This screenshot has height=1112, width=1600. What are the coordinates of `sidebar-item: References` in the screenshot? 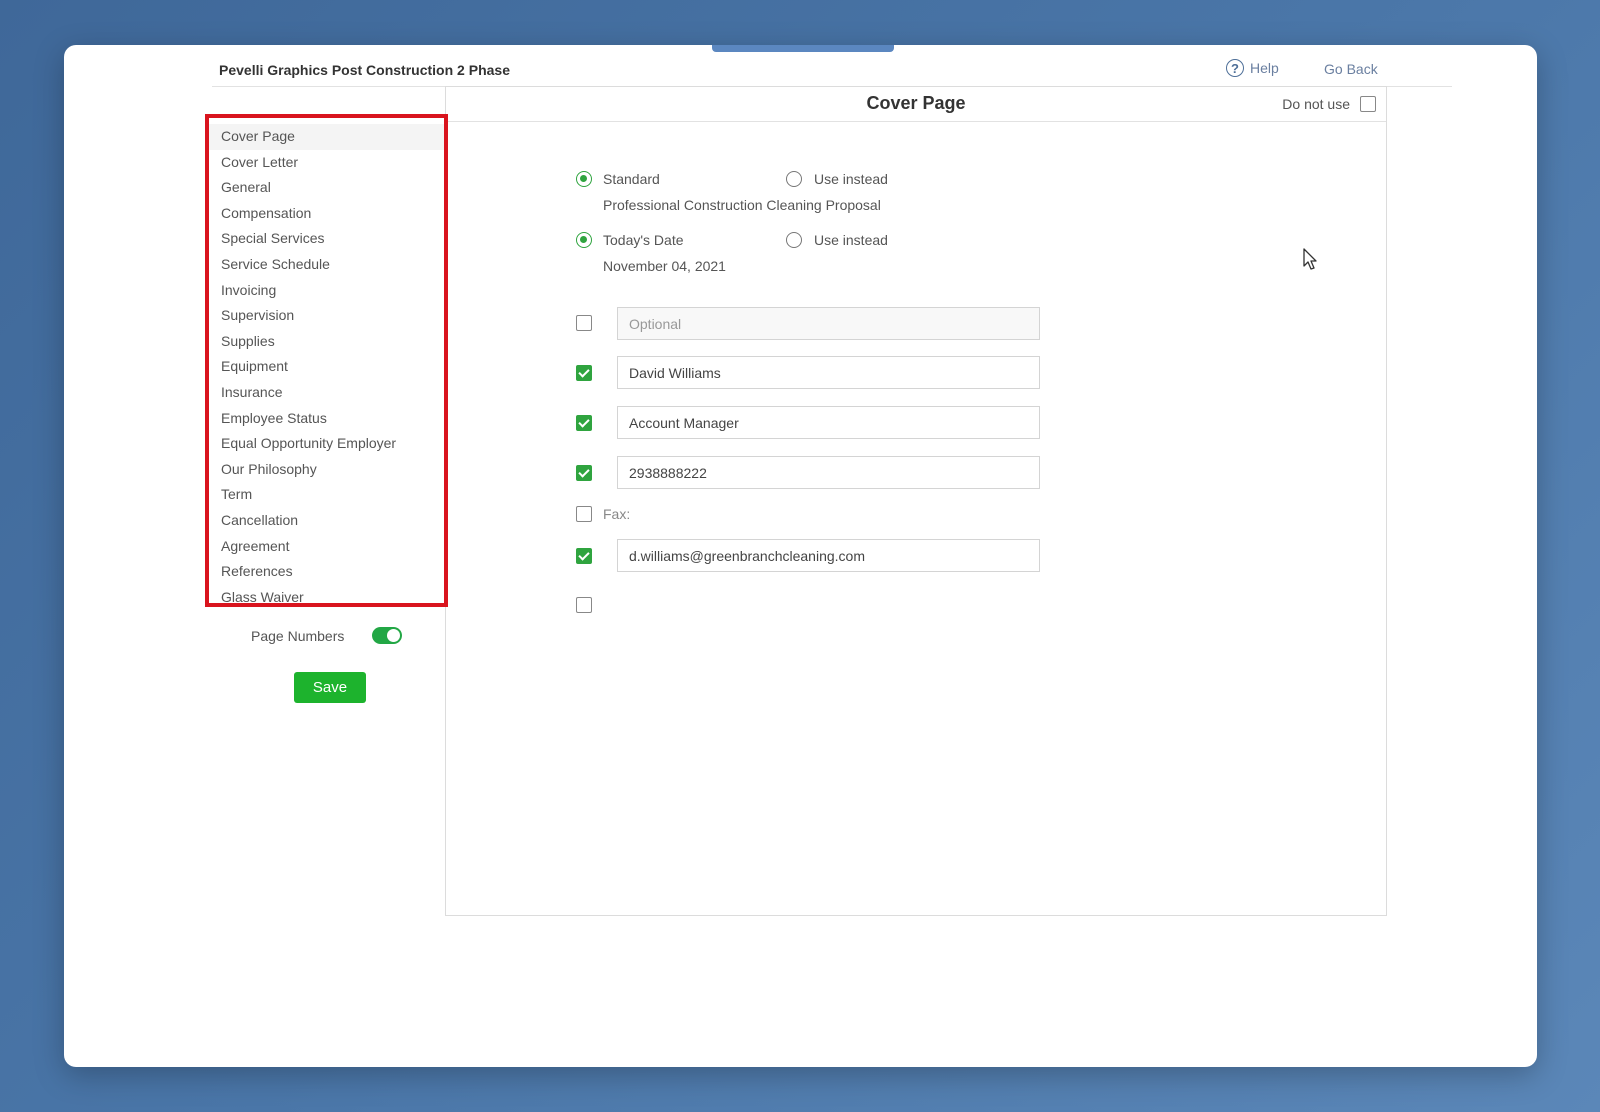 It's located at (326, 572).